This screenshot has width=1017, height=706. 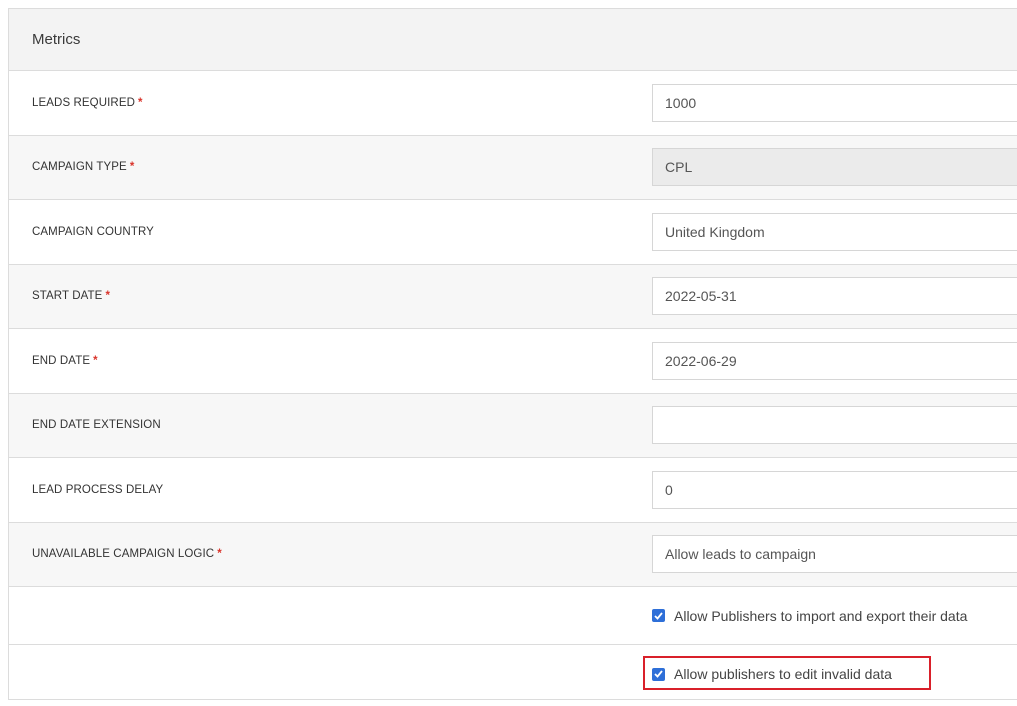 I want to click on row-start-date: START DATE * 2022-05-31, so click(x=513, y=296).